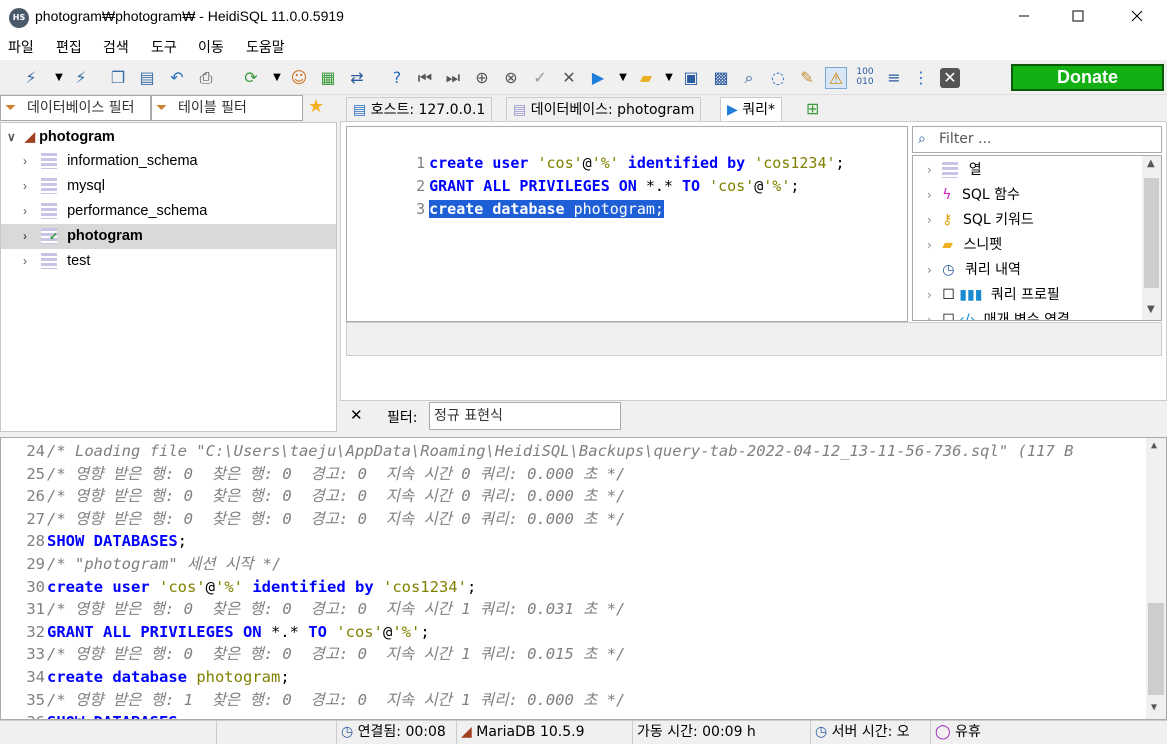 This screenshot has width=1167, height=744. Describe the element at coordinates (669, 78) in the screenshot. I see `open-dropdown-icon: ▼` at that location.